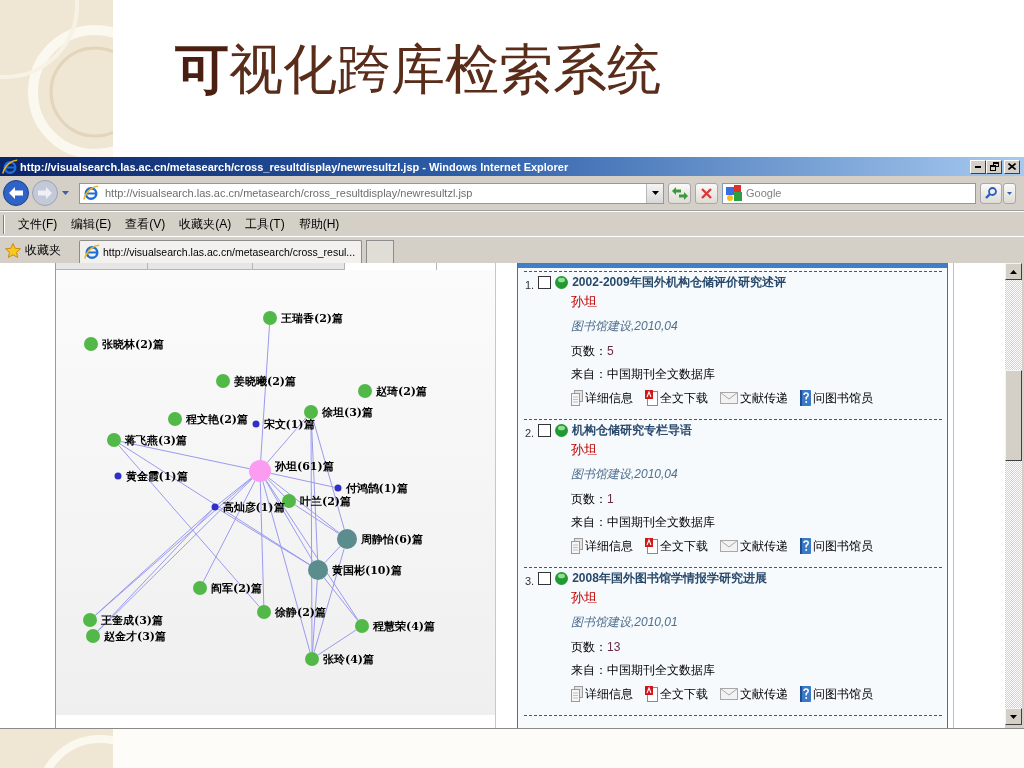  I want to click on stop-icon, so click(706, 193).